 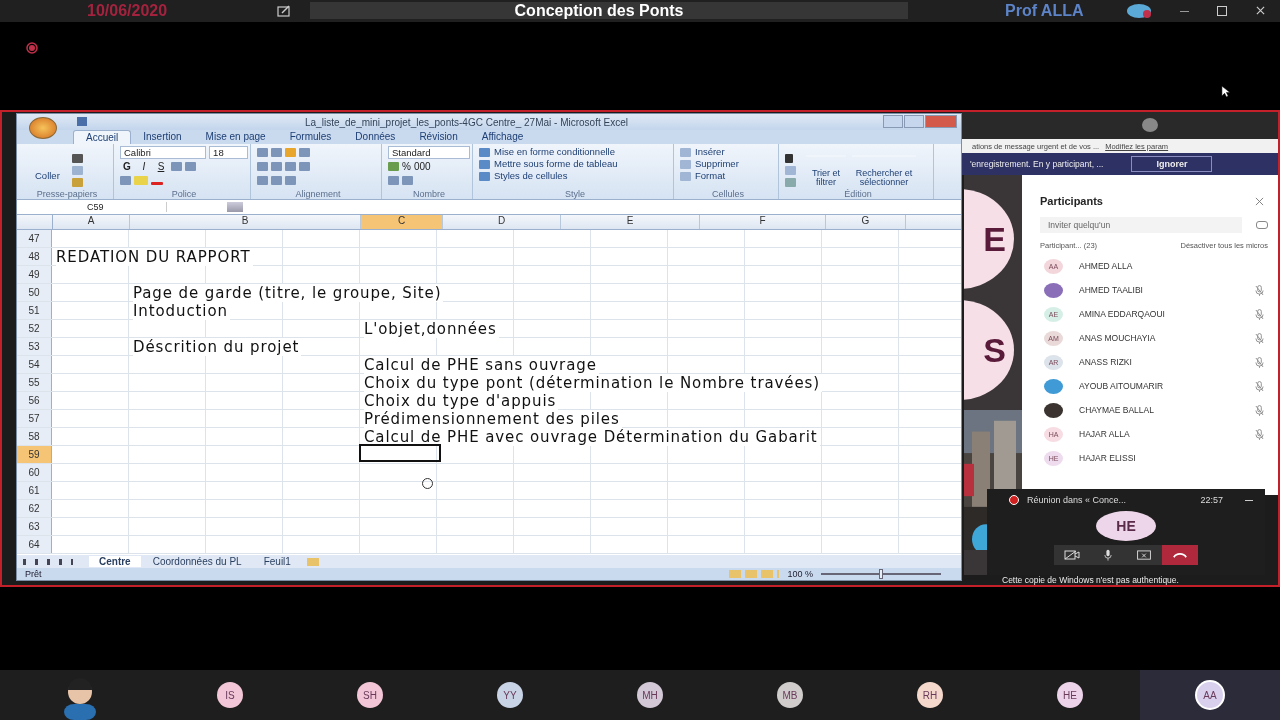 What do you see at coordinates (34, 346) in the screenshot?
I see `row-header: 53` at bounding box center [34, 346].